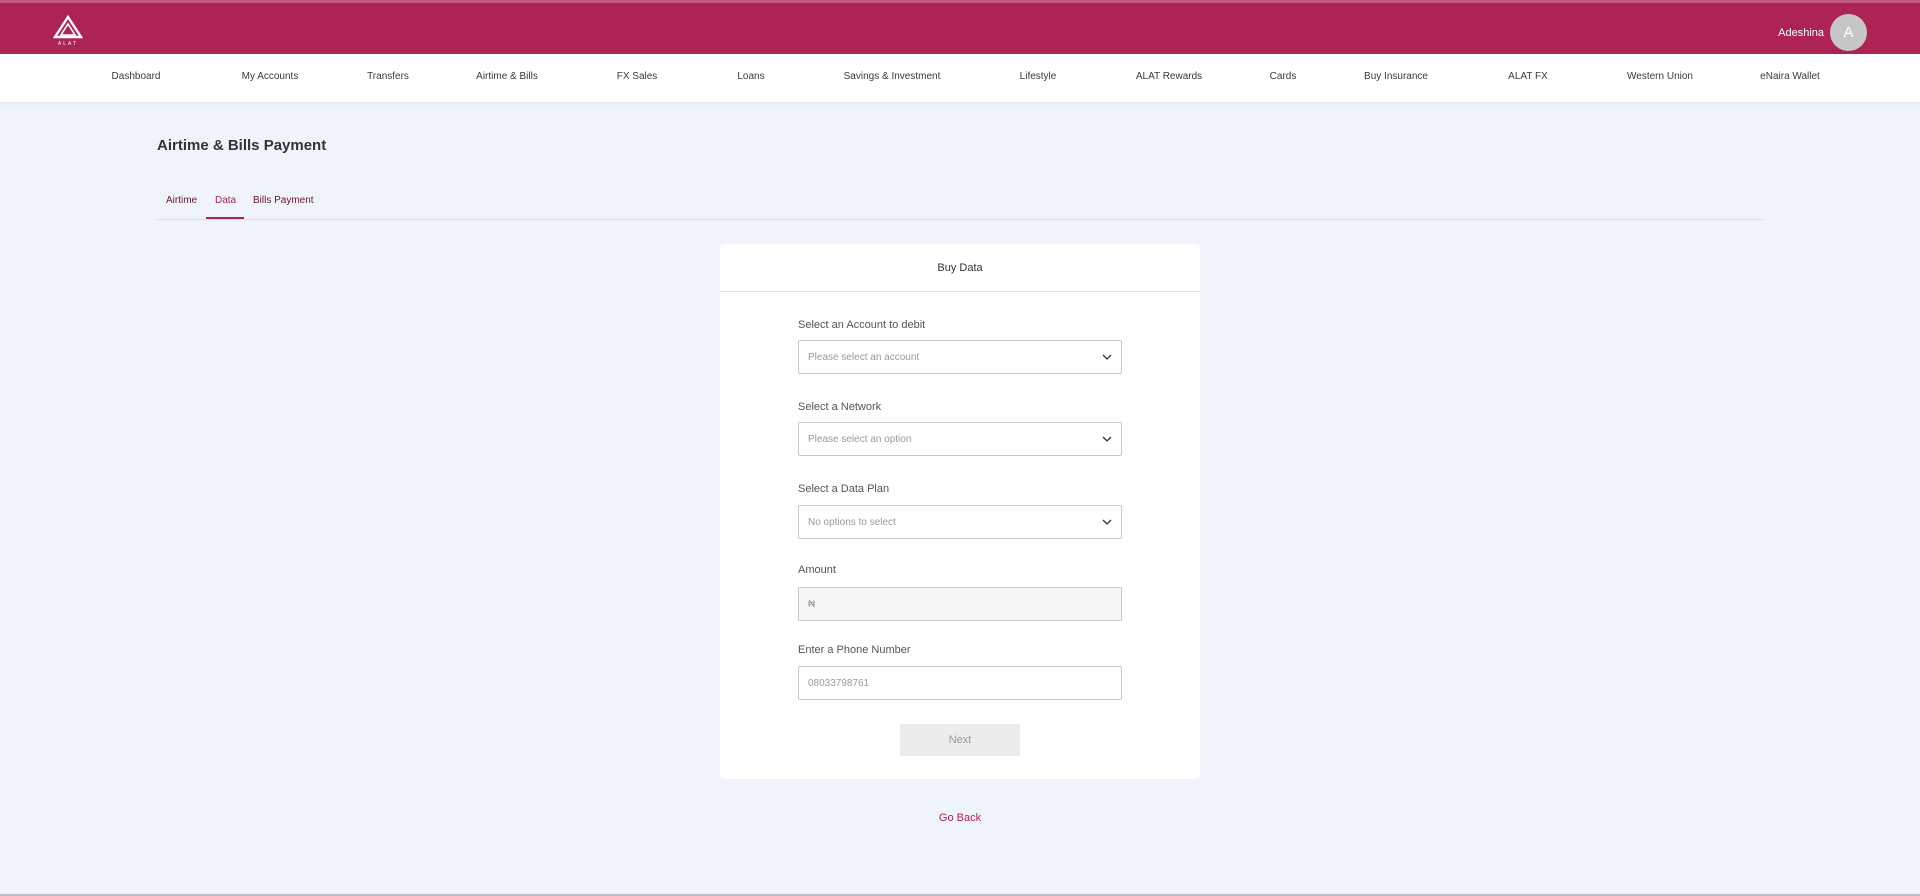  What do you see at coordinates (960, 818) in the screenshot?
I see `go-back-link: Go Back` at bounding box center [960, 818].